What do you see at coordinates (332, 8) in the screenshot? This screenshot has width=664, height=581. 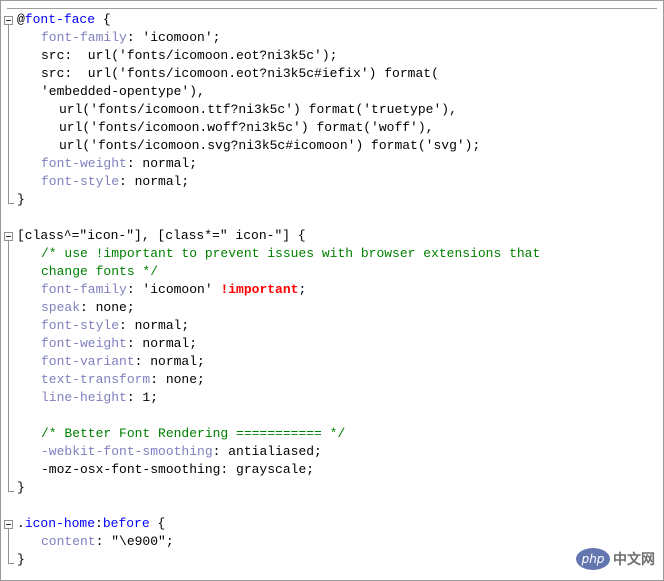 I see `top-divider` at bounding box center [332, 8].